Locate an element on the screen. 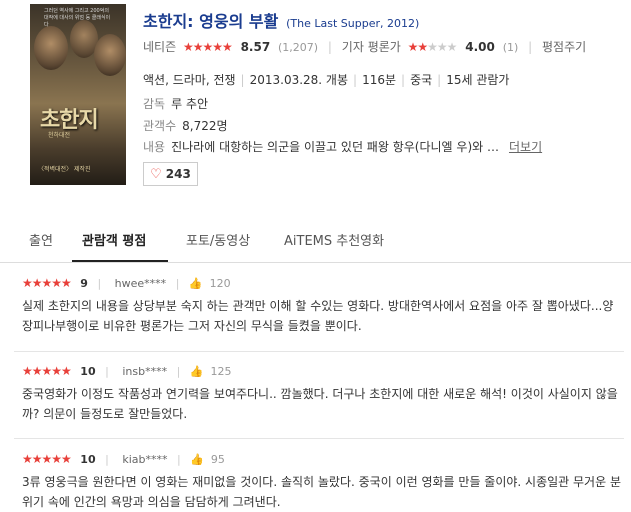 The height and width of the screenshot is (512, 631). critic-label: 기자 평론가 is located at coordinates (371, 47).